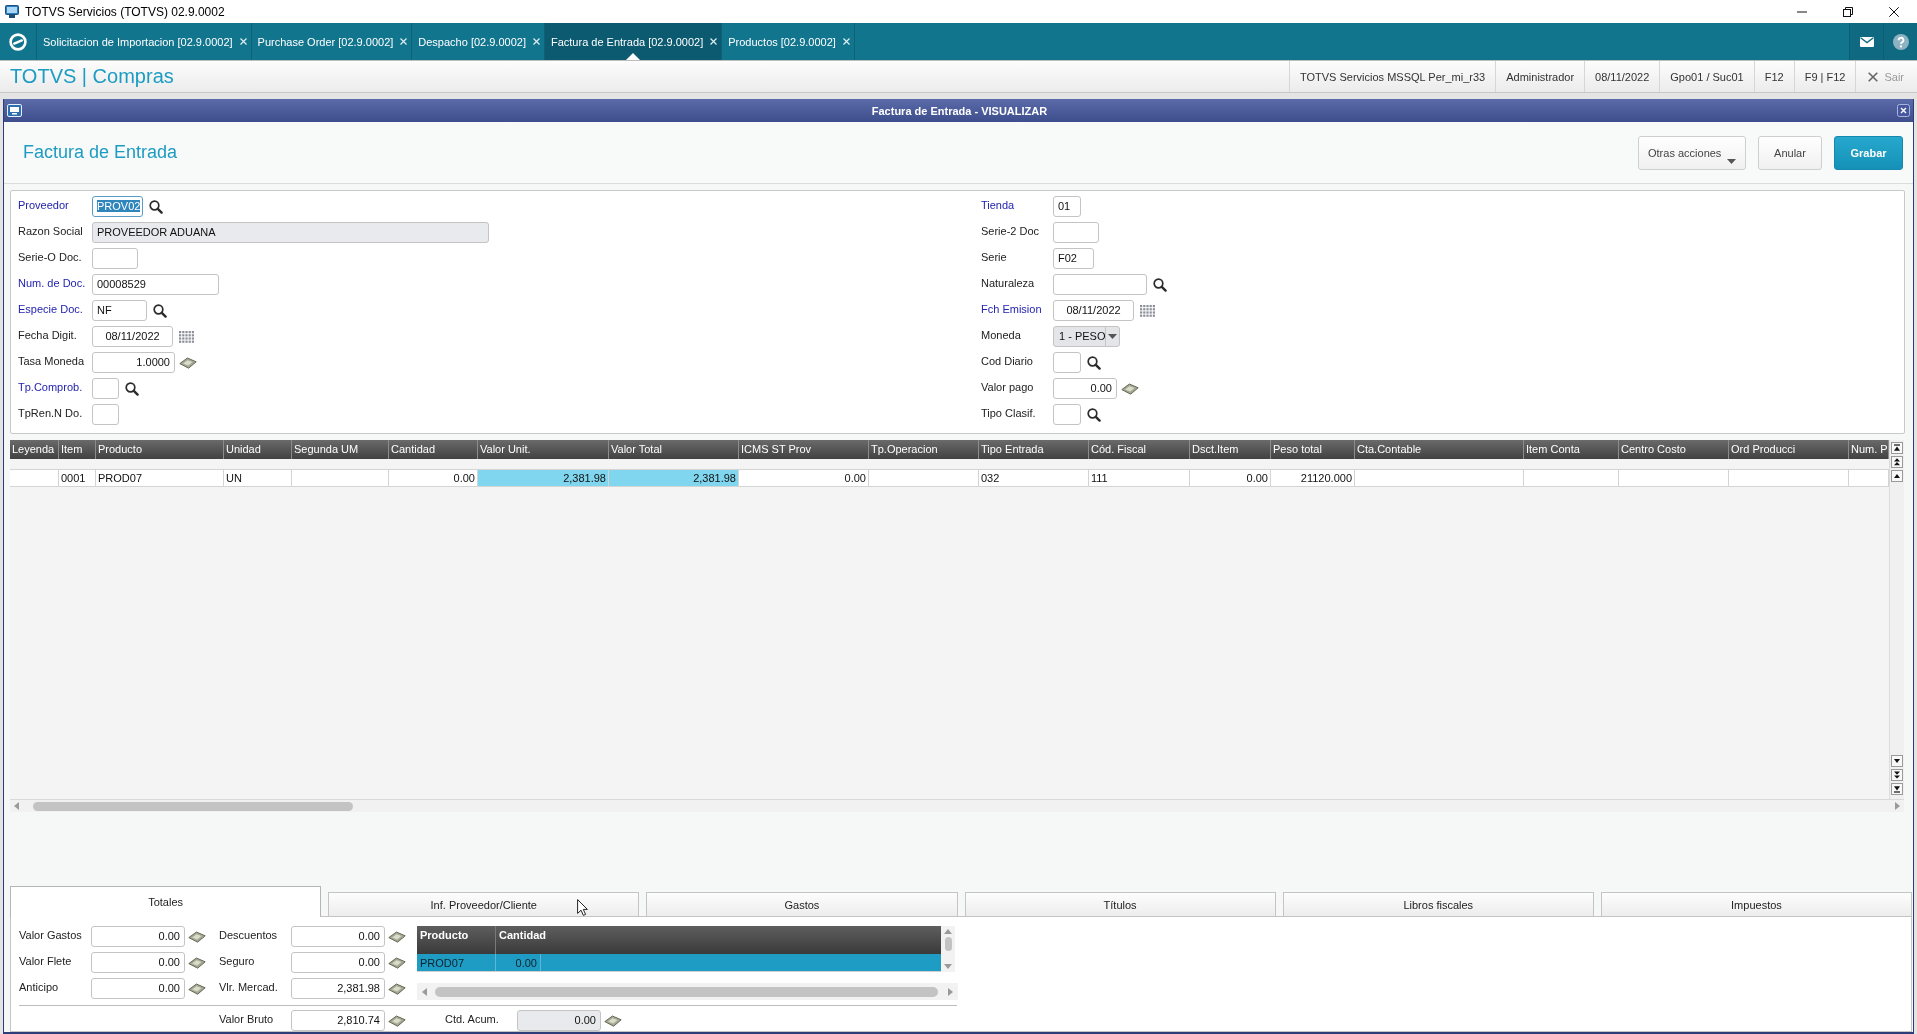  Describe the element at coordinates (679, 963) in the screenshot. I see `table-row: PROD07 0.00` at that location.